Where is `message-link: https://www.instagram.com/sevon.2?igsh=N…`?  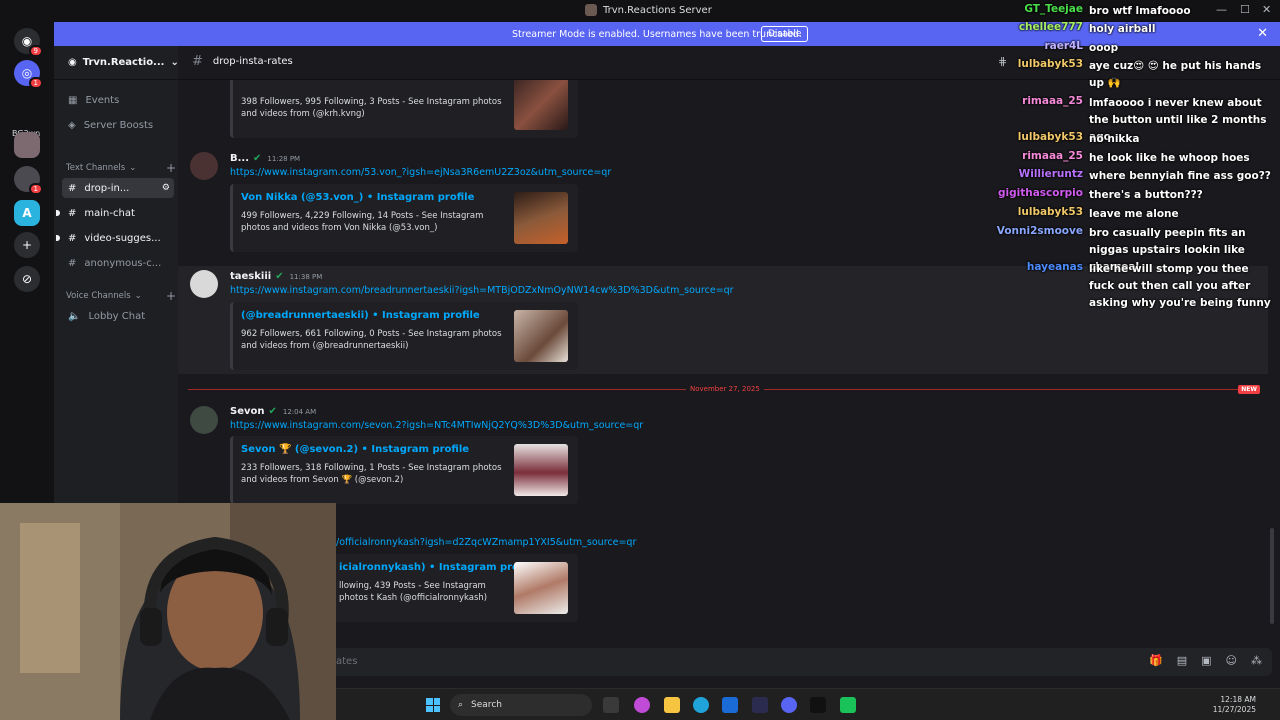 message-link: https://www.instagram.com/sevon.2?igsh=N… is located at coordinates (436, 425).